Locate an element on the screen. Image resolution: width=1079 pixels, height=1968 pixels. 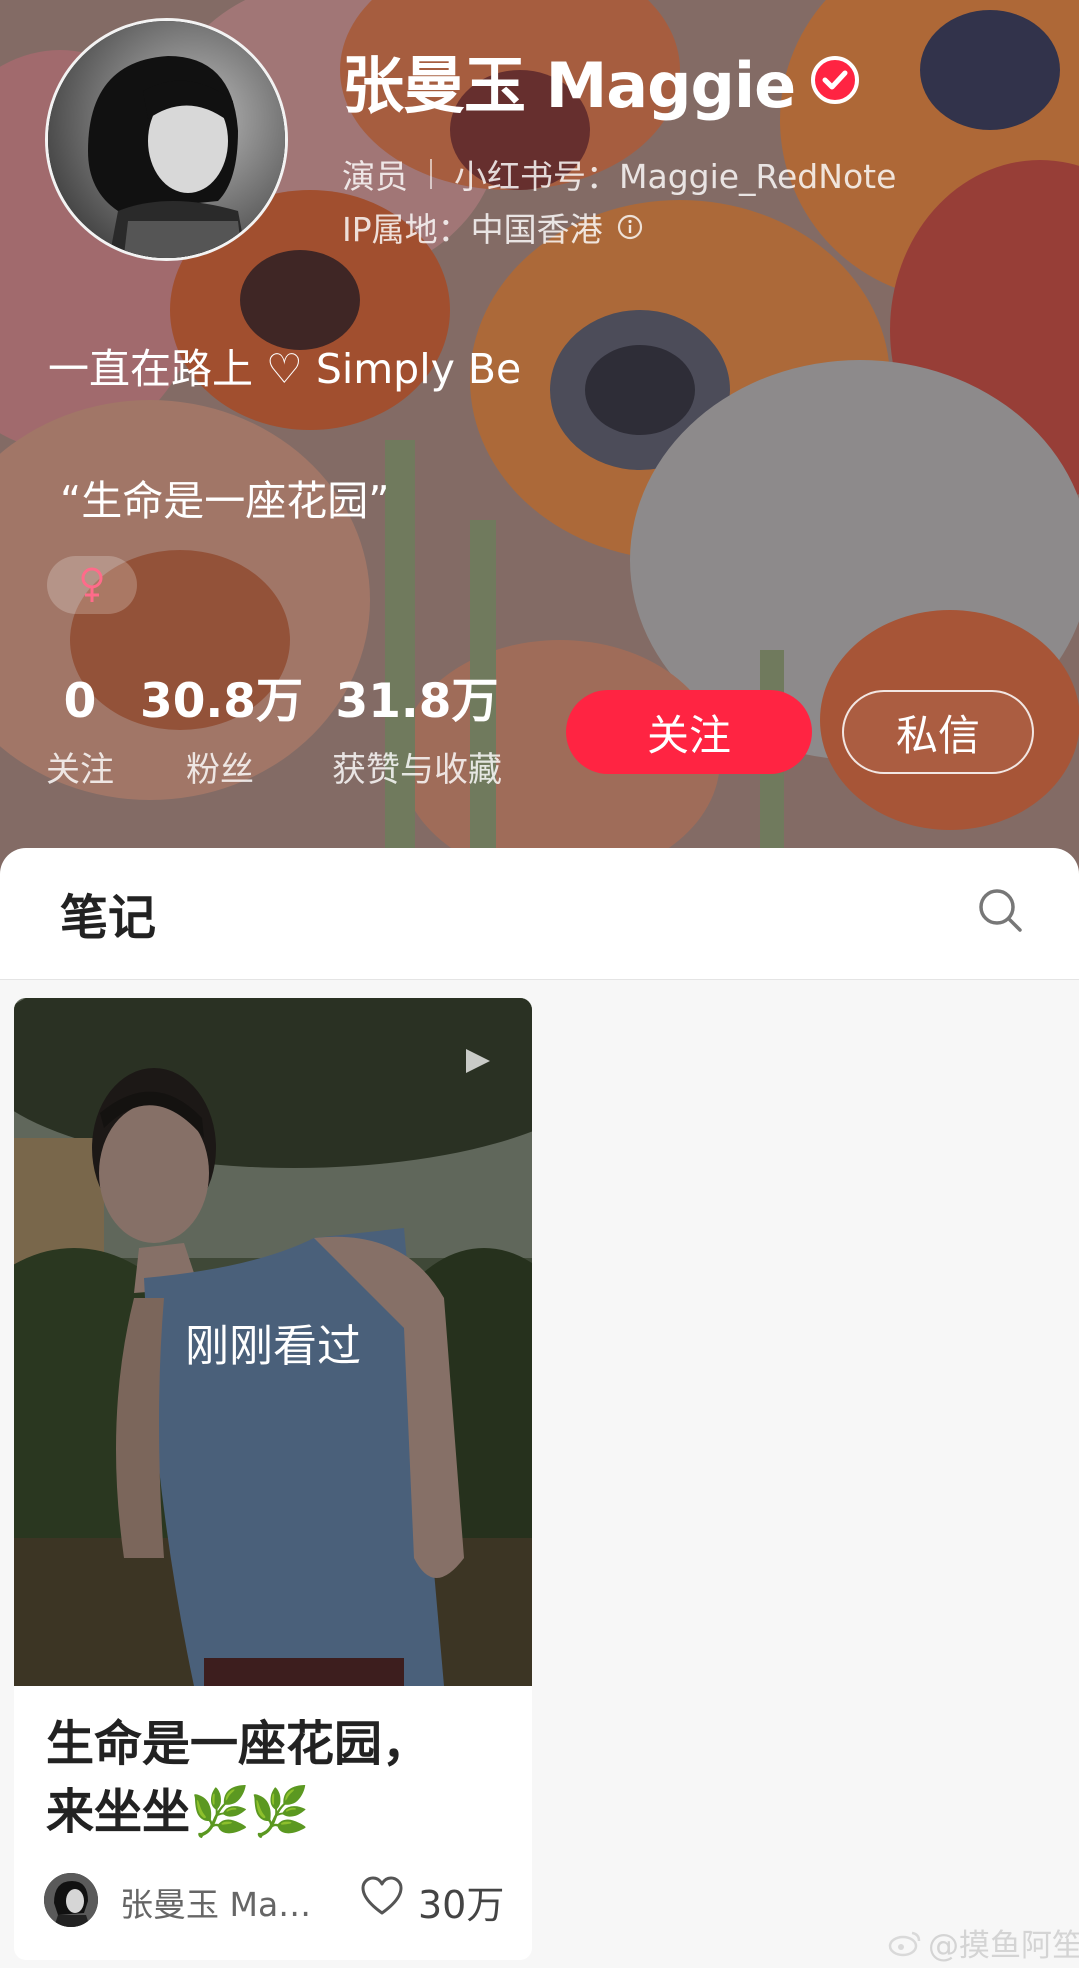
notes-tab-bar: 笔记 is located at coordinates (539, 914).